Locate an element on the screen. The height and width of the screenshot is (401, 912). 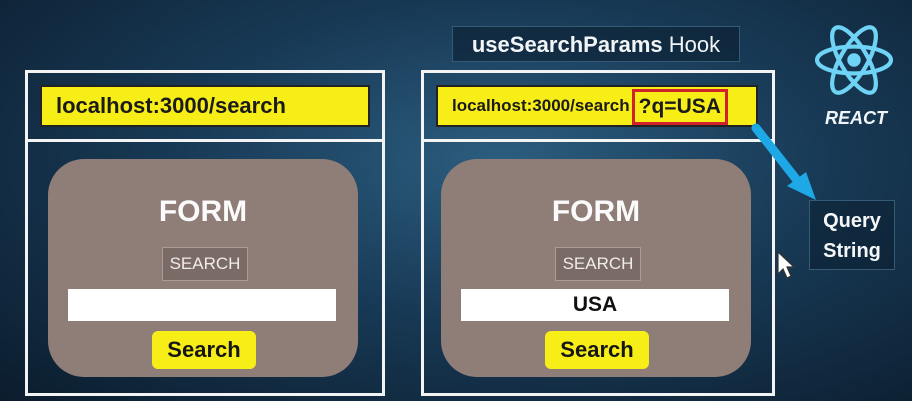
mouse-cursor-icon is located at coordinates (786, 264).